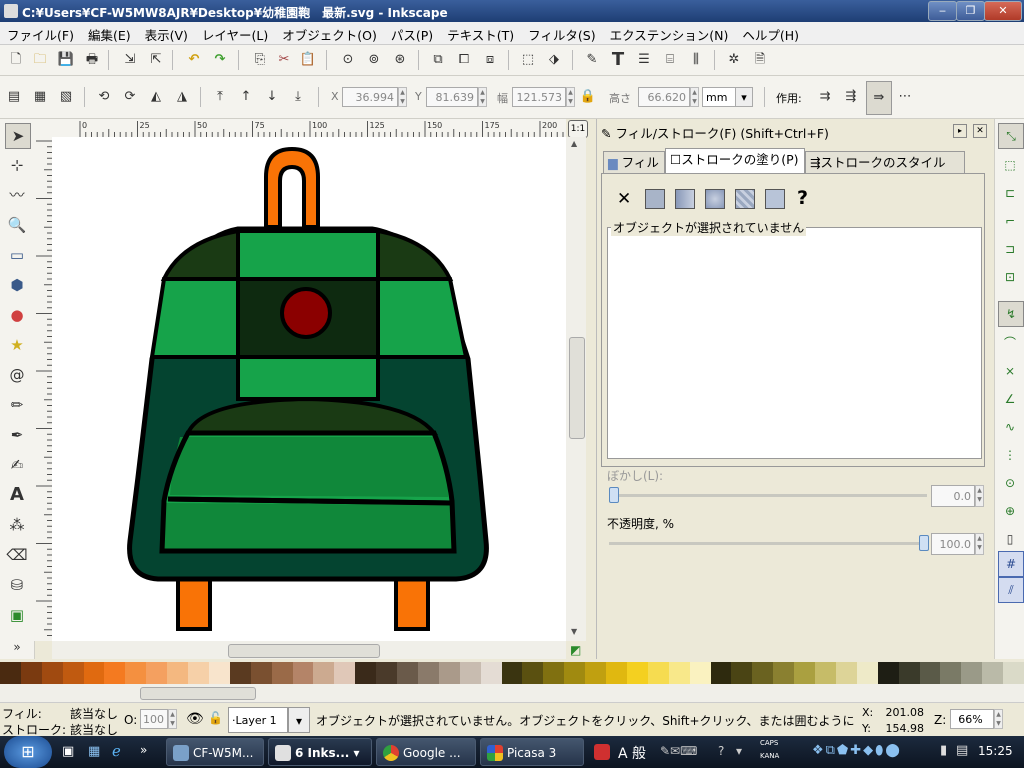 The height and width of the screenshot is (768, 1024). Describe the element at coordinates (669, 33) in the screenshot. I see `menu-extensions: エクステンション(N)` at that location.